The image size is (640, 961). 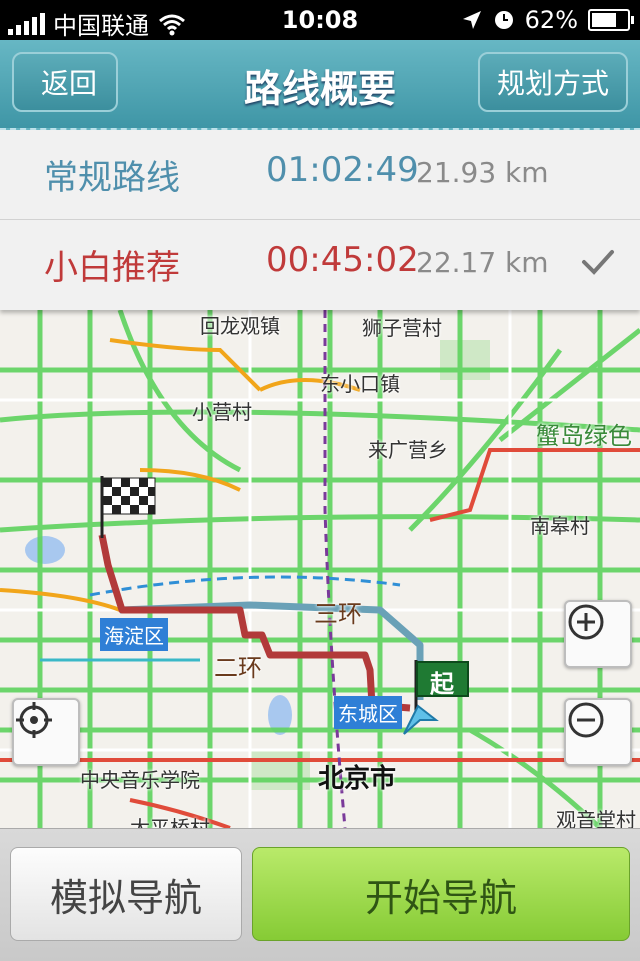 I want to click on route-option-recommended: 小白推荐 00:45:02 22.17 km, so click(x=320, y=264).